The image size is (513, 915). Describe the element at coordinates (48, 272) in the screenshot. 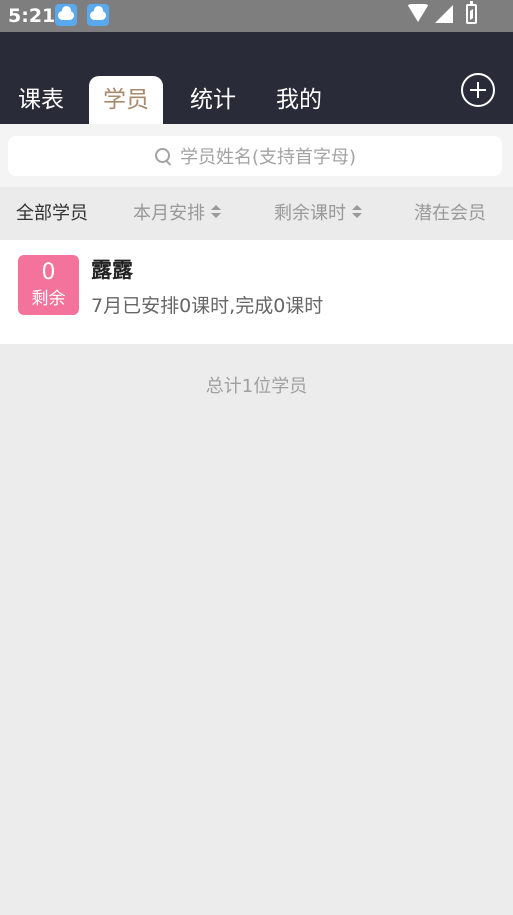

I see `remaining-count: 0` at that location.